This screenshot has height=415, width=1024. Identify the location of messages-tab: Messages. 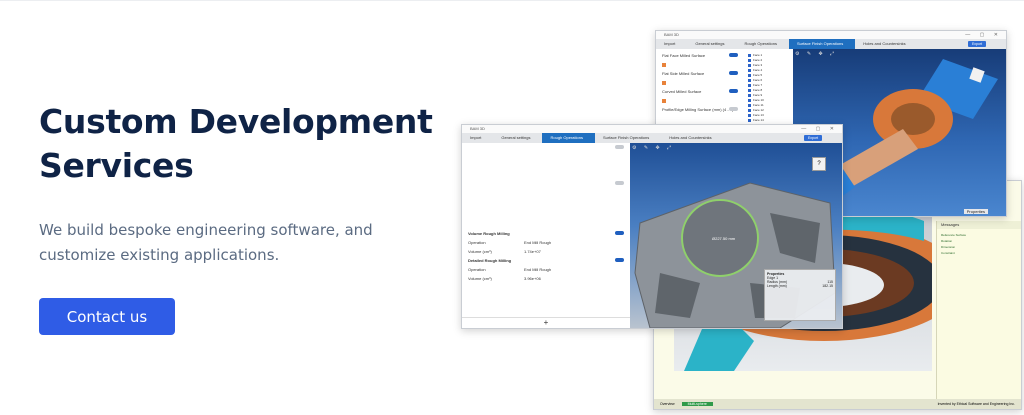
(979, 225).